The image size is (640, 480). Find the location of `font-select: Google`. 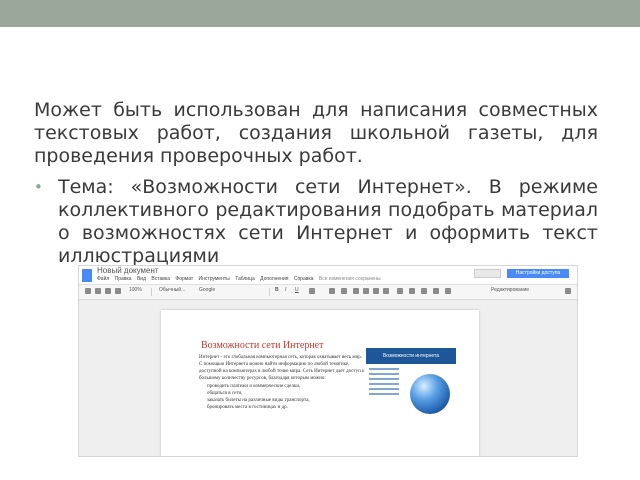

font-select: Google is located at coordinates (207, 290).